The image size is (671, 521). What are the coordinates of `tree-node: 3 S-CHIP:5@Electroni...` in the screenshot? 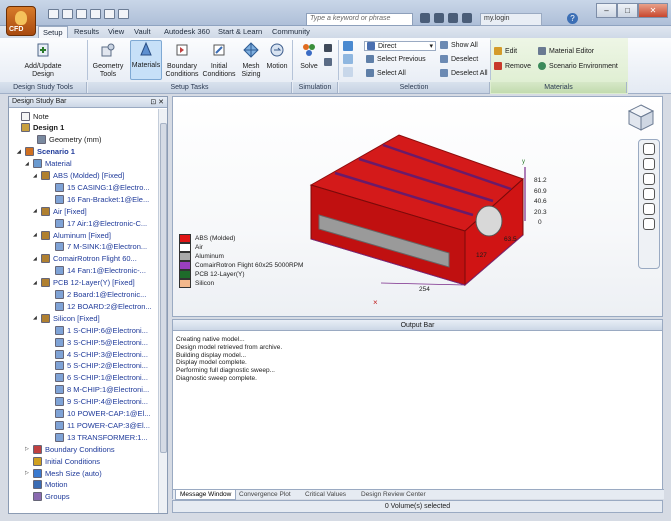 It's located at (97, 342).